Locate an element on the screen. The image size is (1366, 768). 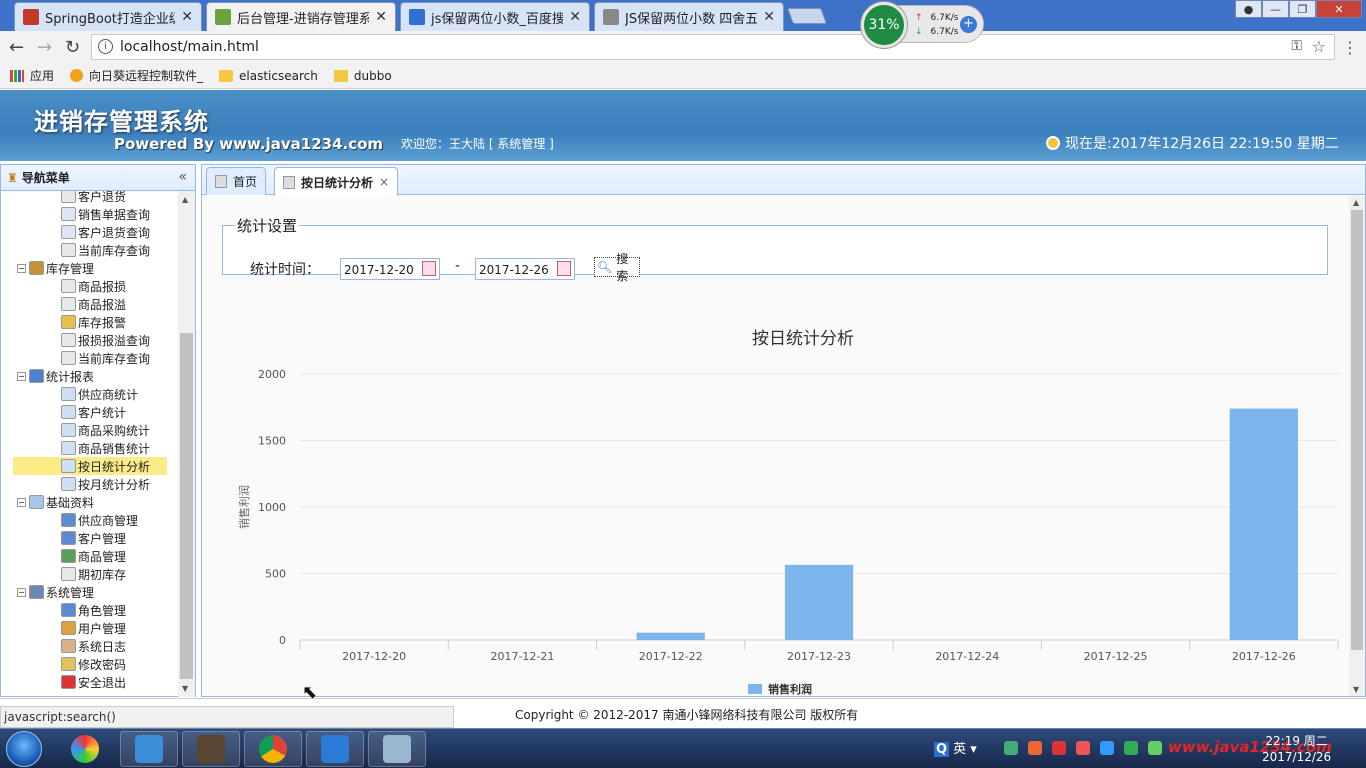
sidebar-item: − 系统管理 is located at coordinates (89, 592).